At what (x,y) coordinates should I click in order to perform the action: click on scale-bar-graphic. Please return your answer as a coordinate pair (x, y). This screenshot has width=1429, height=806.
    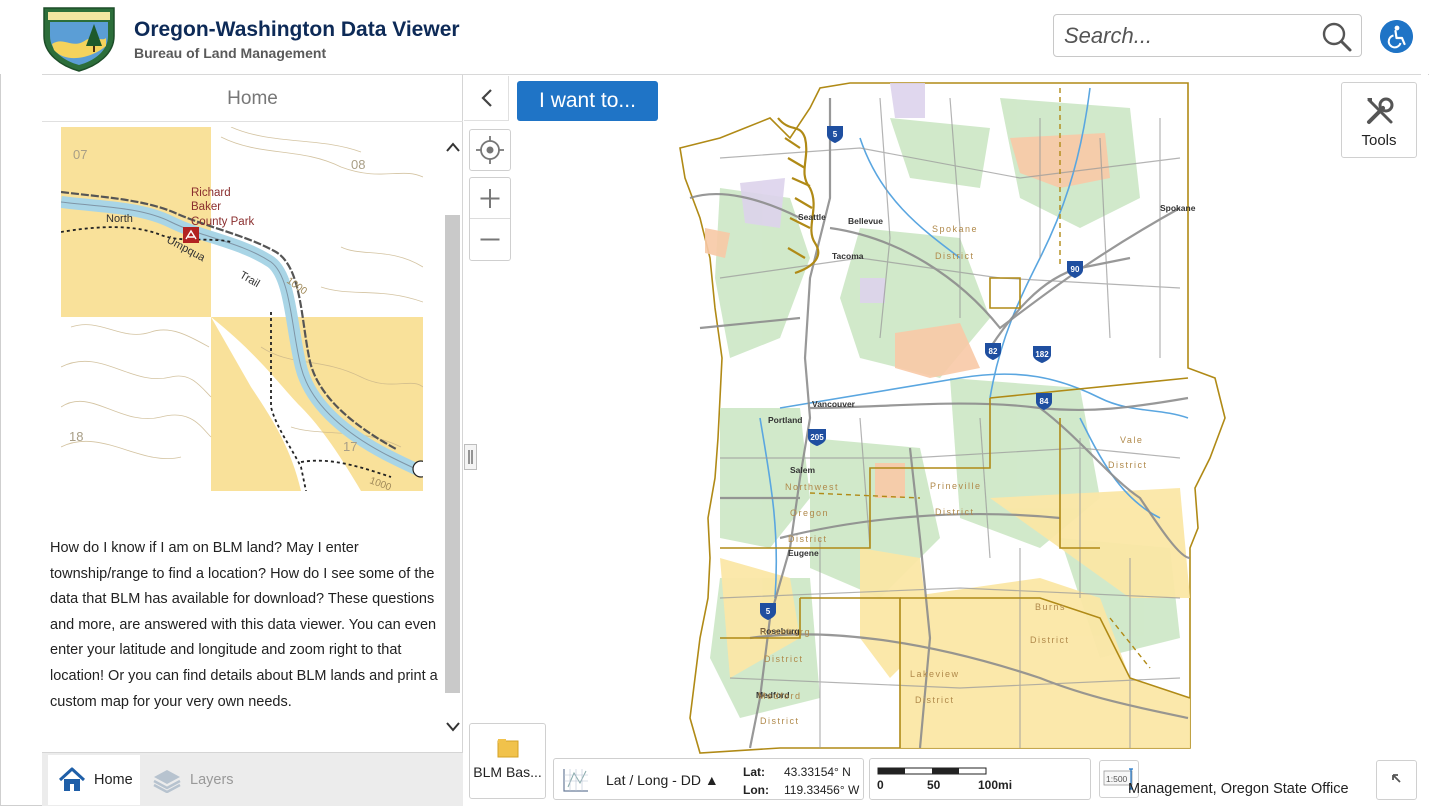
    Looking at the image, I should click on (932, 771).